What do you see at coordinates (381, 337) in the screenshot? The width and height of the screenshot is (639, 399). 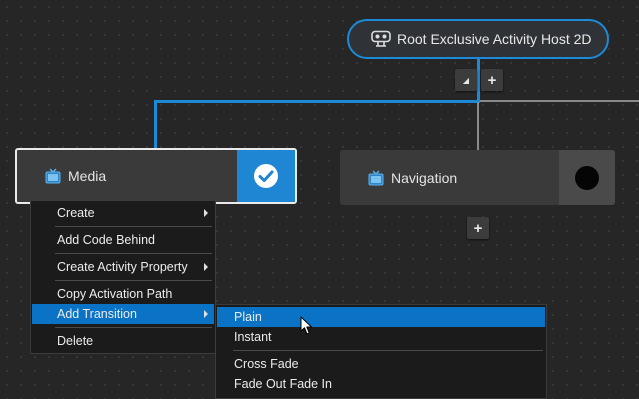 I see `submenu-item-instant: Instant` at bounding box center [381, 337].